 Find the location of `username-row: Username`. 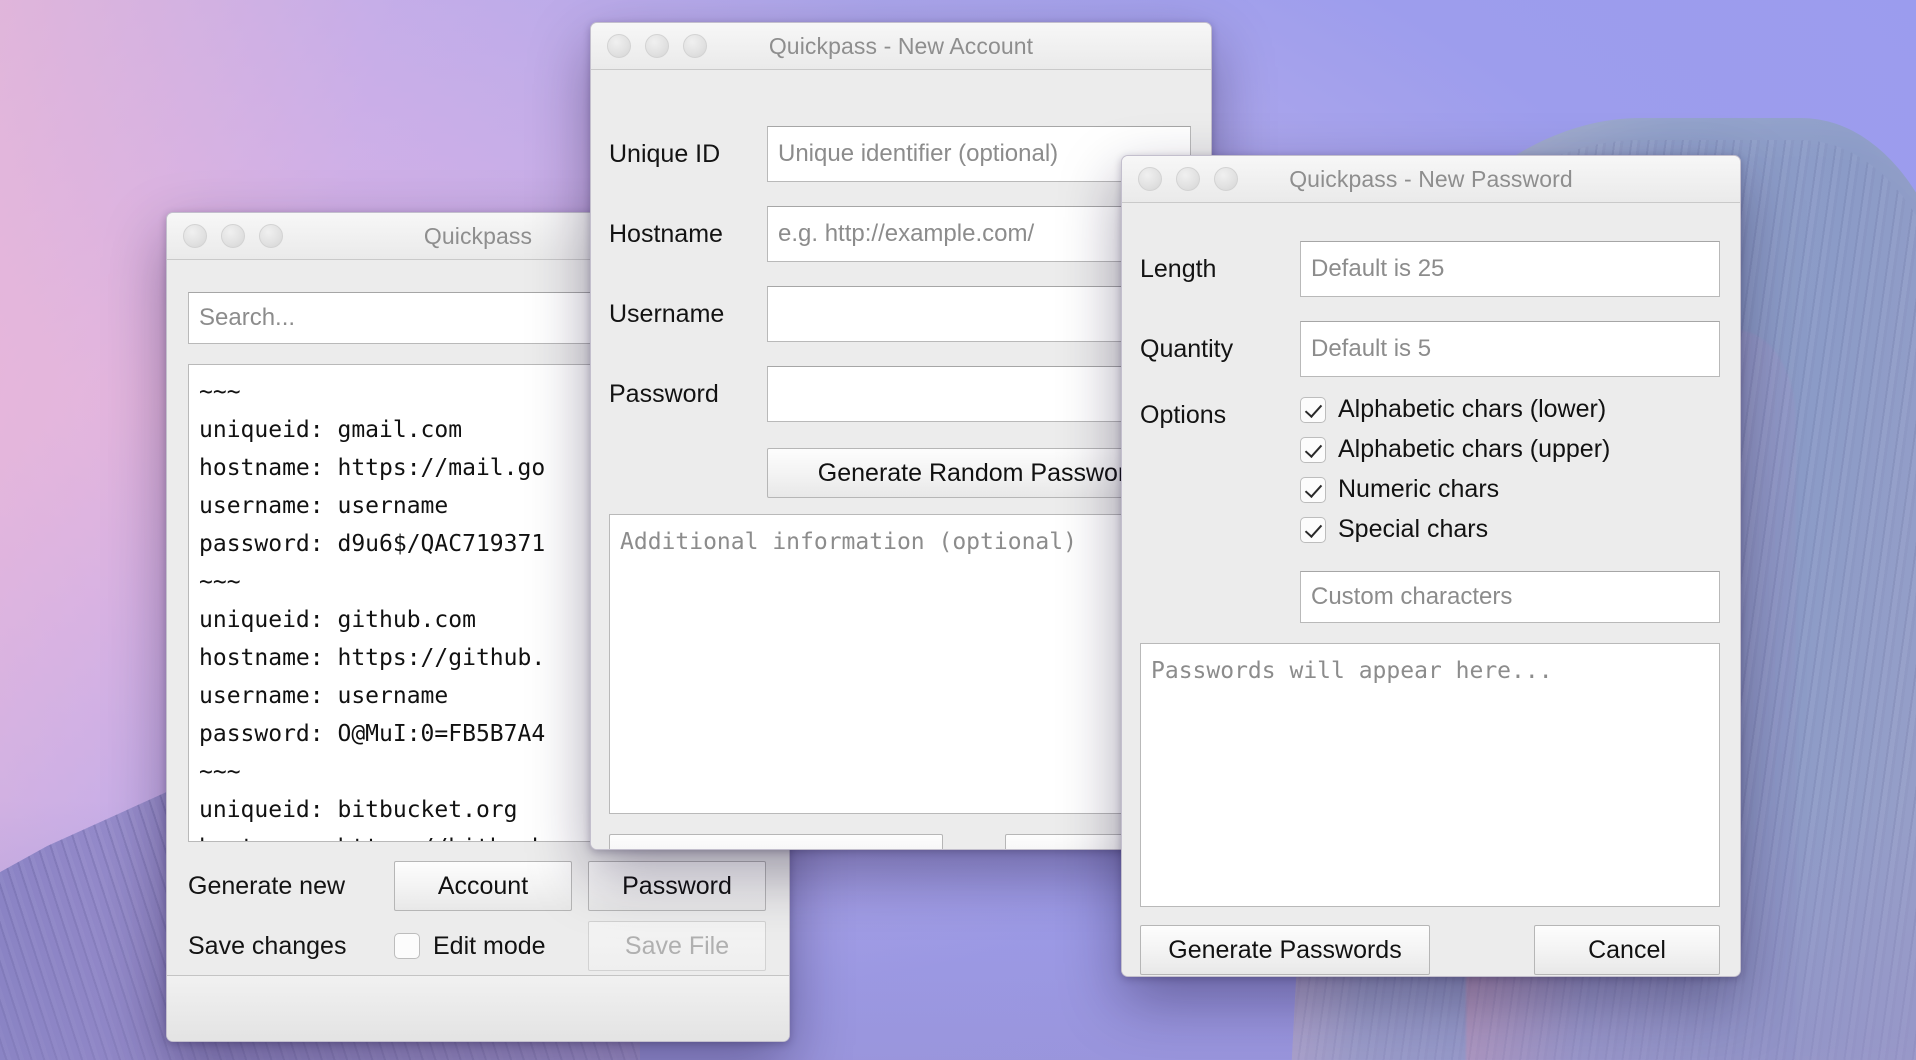

username-row: Username is located at coordinates (900, 314).